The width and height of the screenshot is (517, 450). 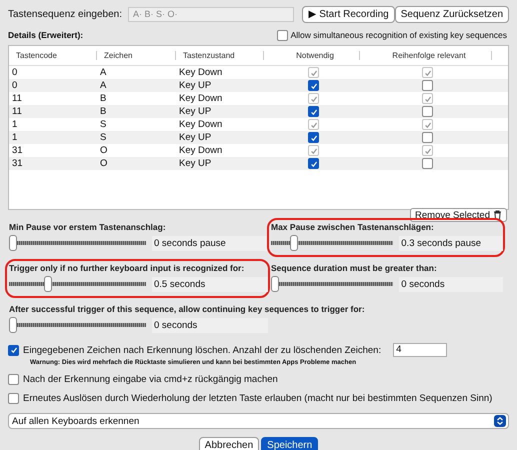 I want to click on slider-value: 0.5 seconds, so click(x=210, y=284).